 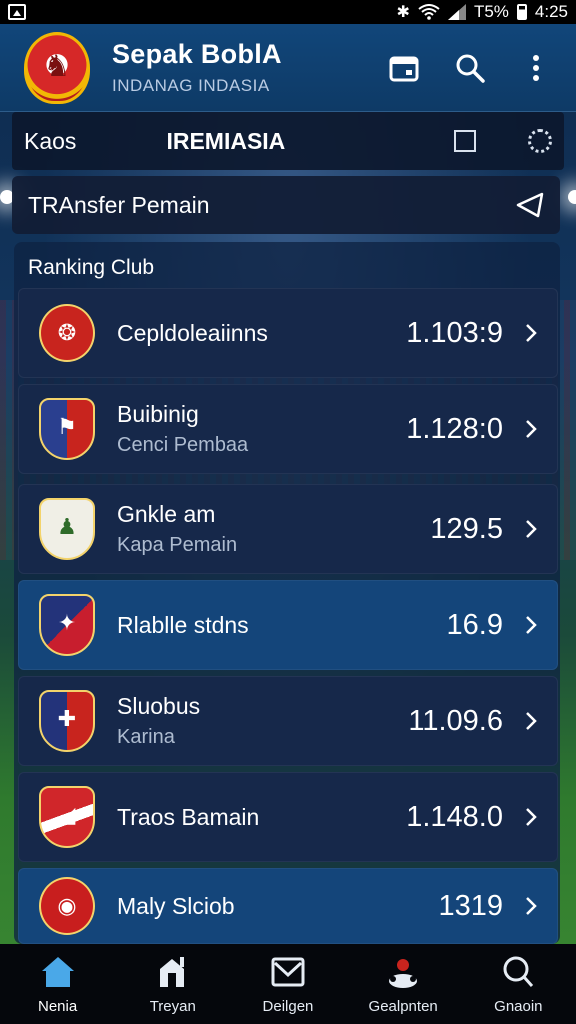 I want to click on bluetooth-icon: ✱, so click(x=403, y=12).